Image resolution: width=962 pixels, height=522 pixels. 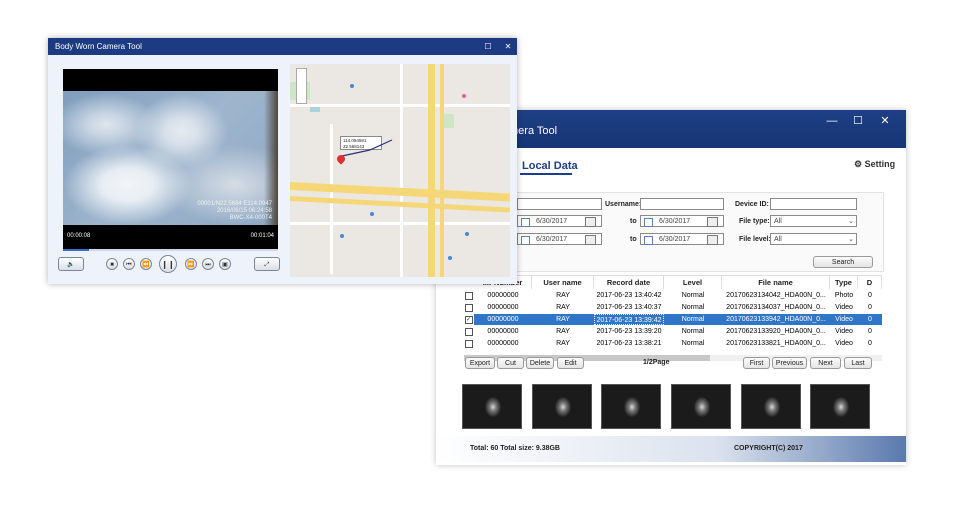 What do you see at coordinates (858, 363) in the screenshot?
I see `last-button: Last` at bounding box center [858, 363].